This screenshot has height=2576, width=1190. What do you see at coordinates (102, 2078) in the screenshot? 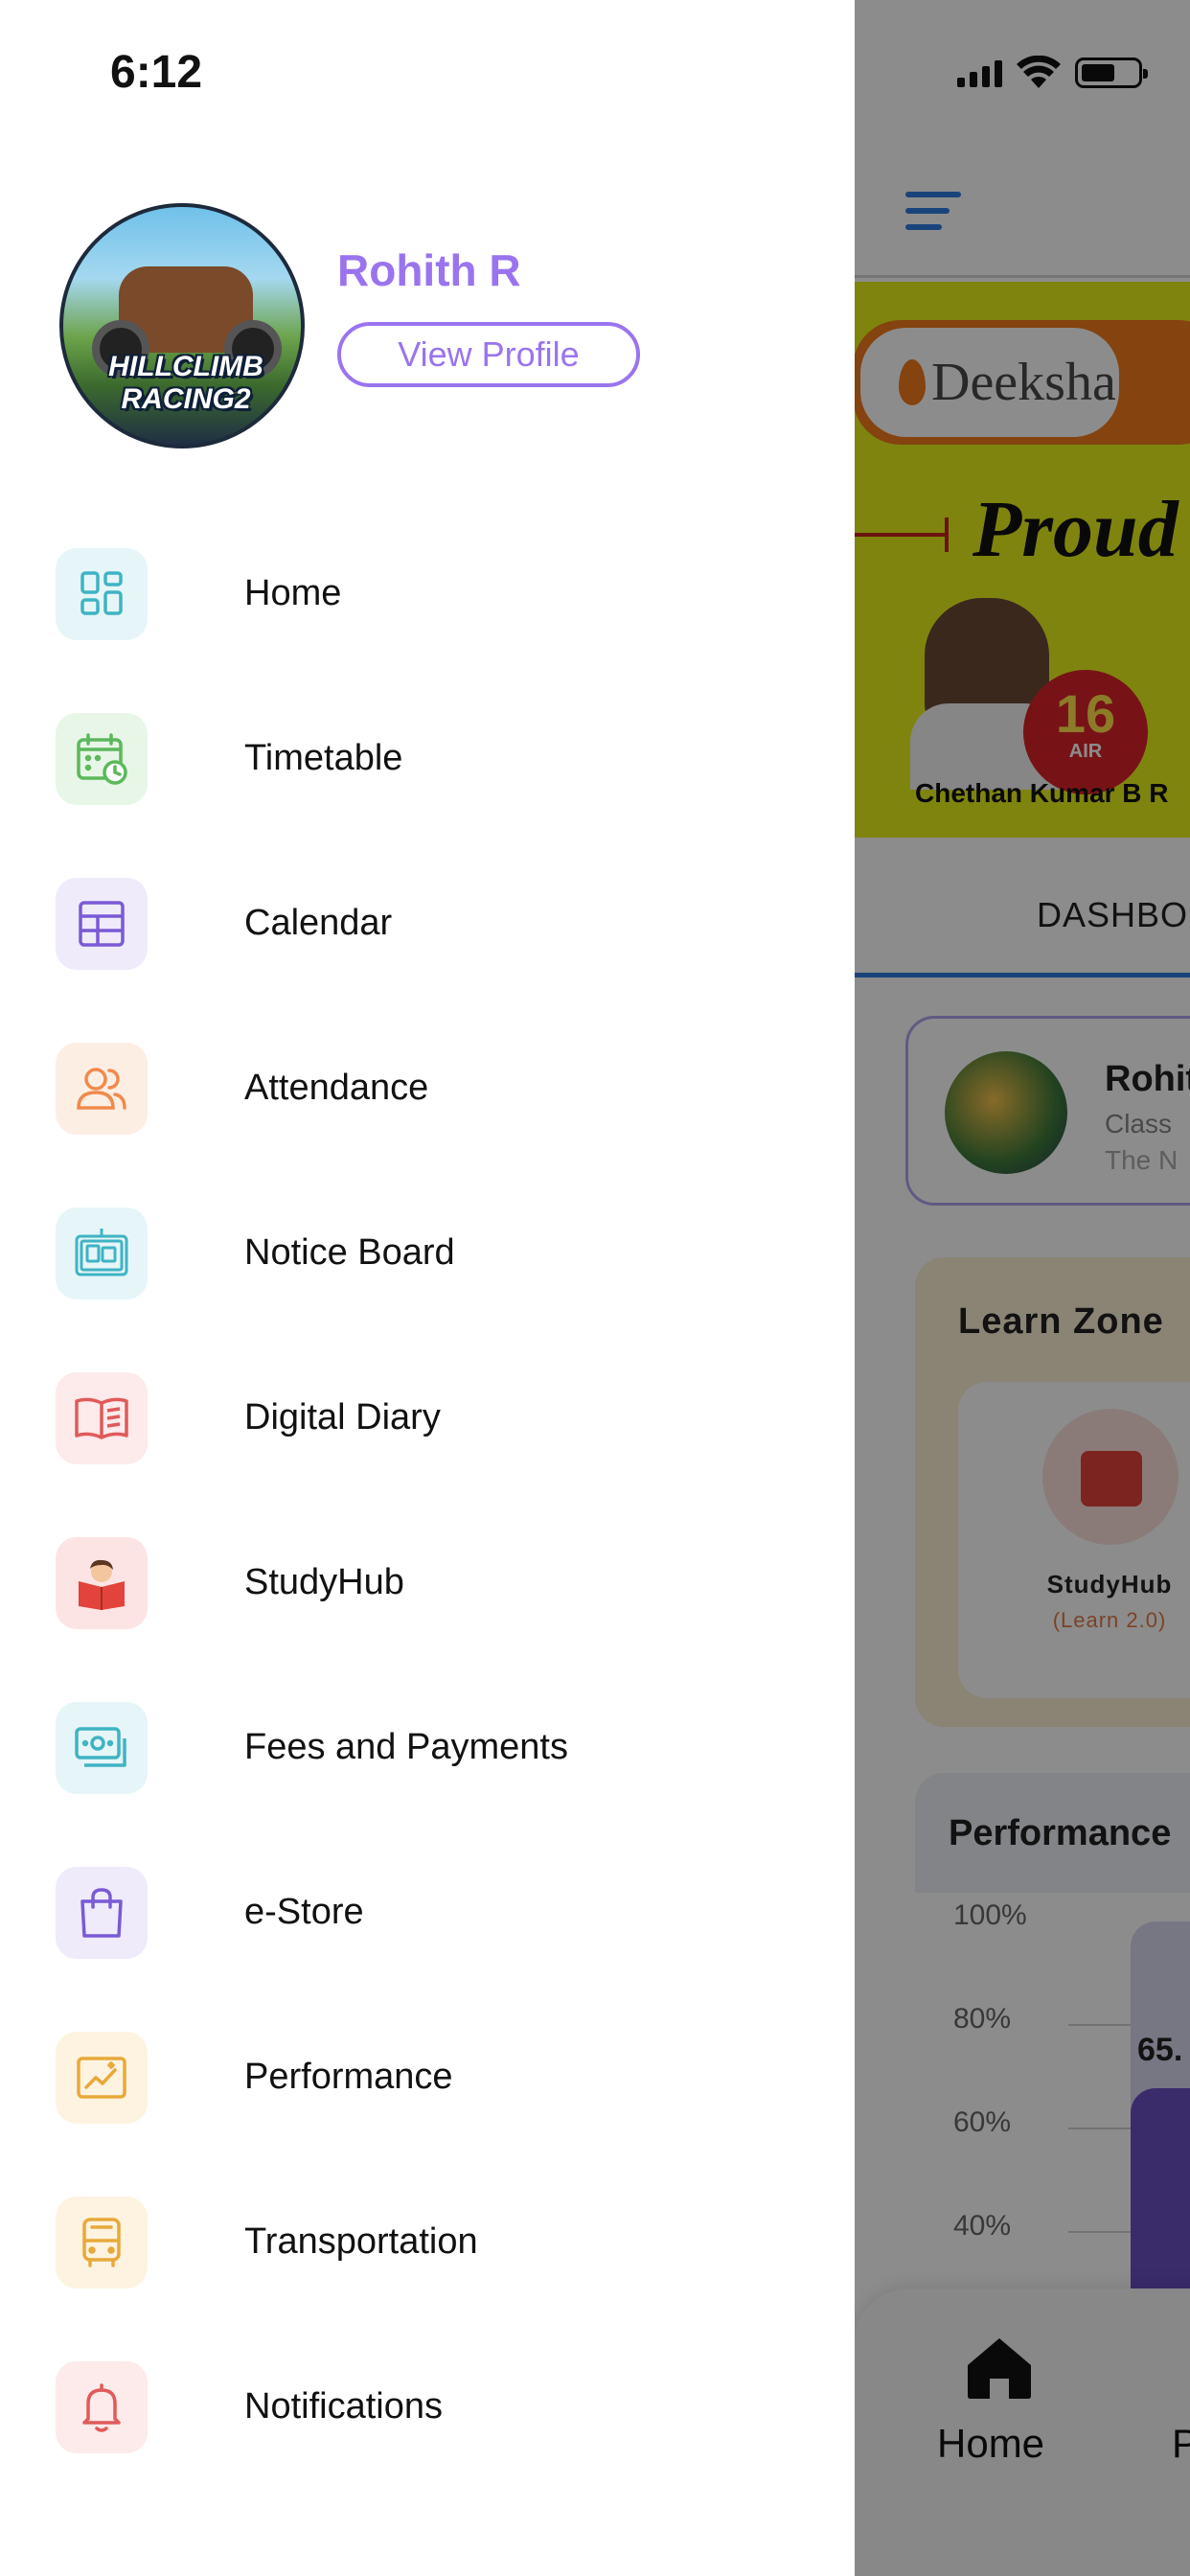
I see `chart-image-icon` at bounding box center [102, 2078].